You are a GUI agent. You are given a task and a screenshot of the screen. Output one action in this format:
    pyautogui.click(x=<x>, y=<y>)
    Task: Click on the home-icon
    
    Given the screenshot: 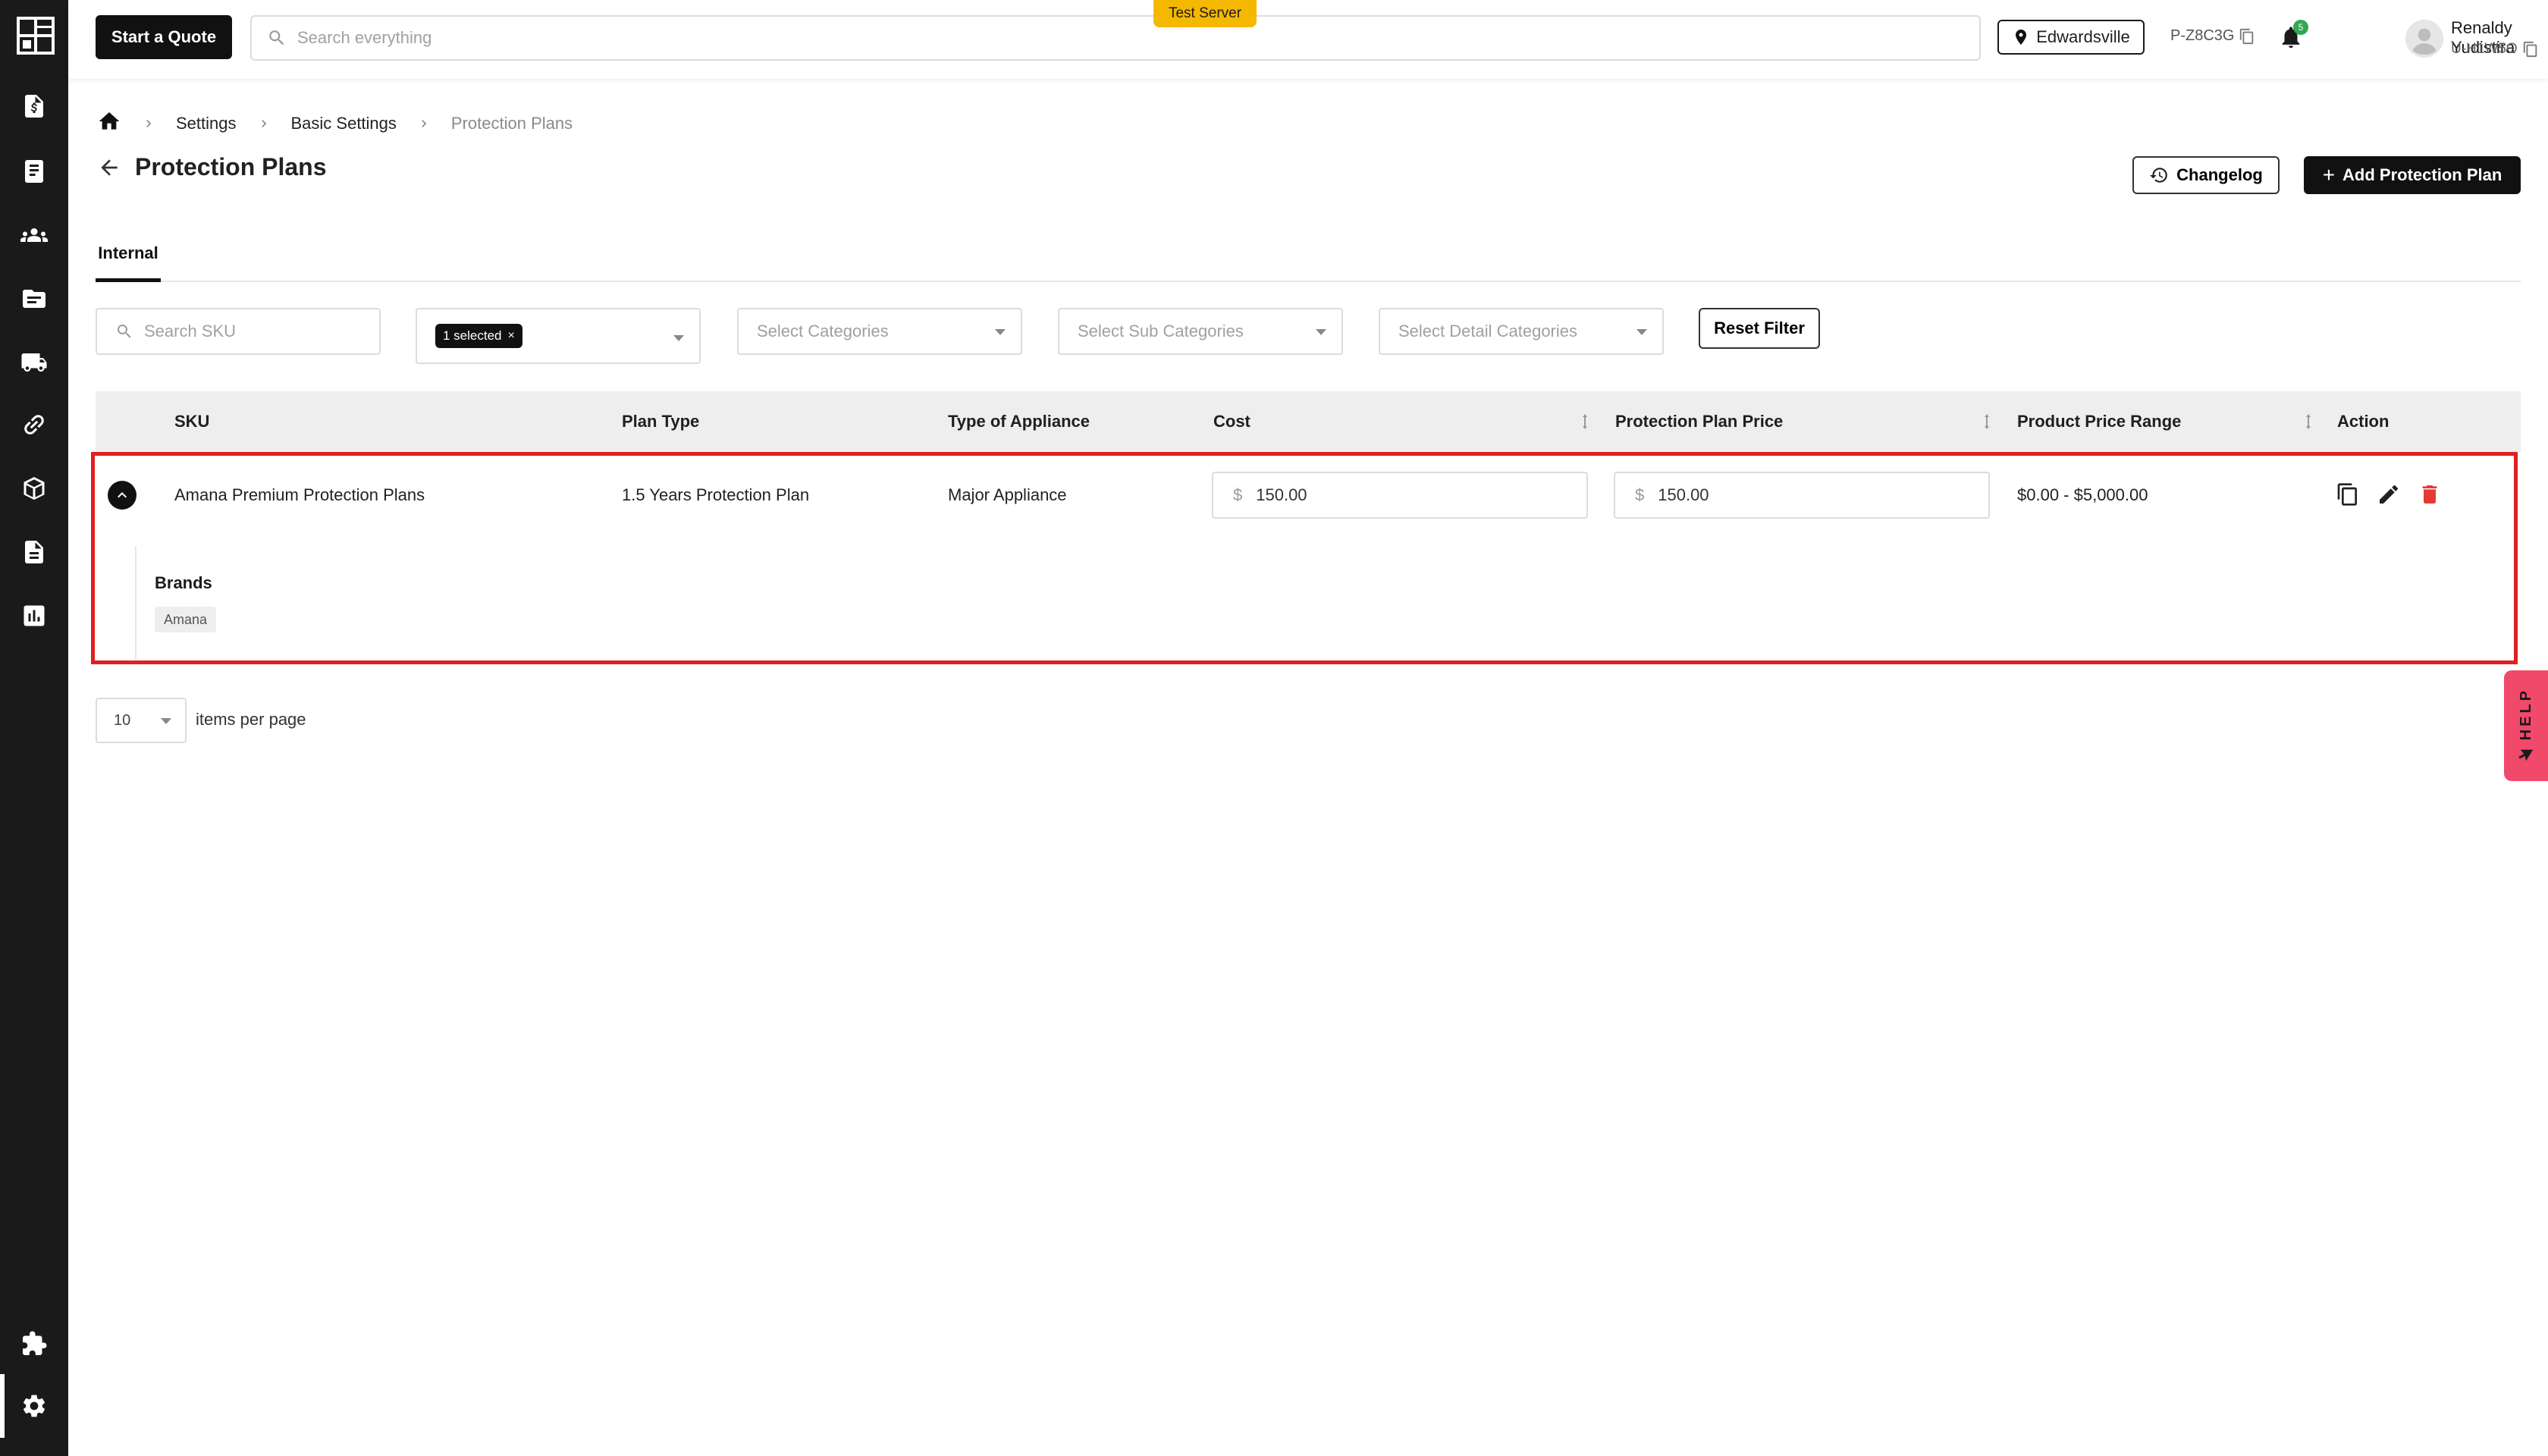 What is the action you would take?
    pyautogui.click(x=109, y=121)
    